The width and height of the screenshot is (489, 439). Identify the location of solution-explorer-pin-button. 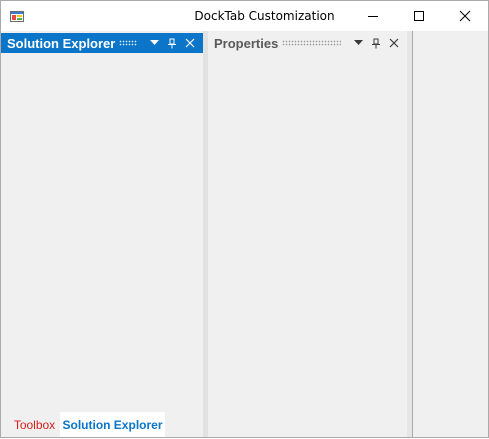
(172, 43).